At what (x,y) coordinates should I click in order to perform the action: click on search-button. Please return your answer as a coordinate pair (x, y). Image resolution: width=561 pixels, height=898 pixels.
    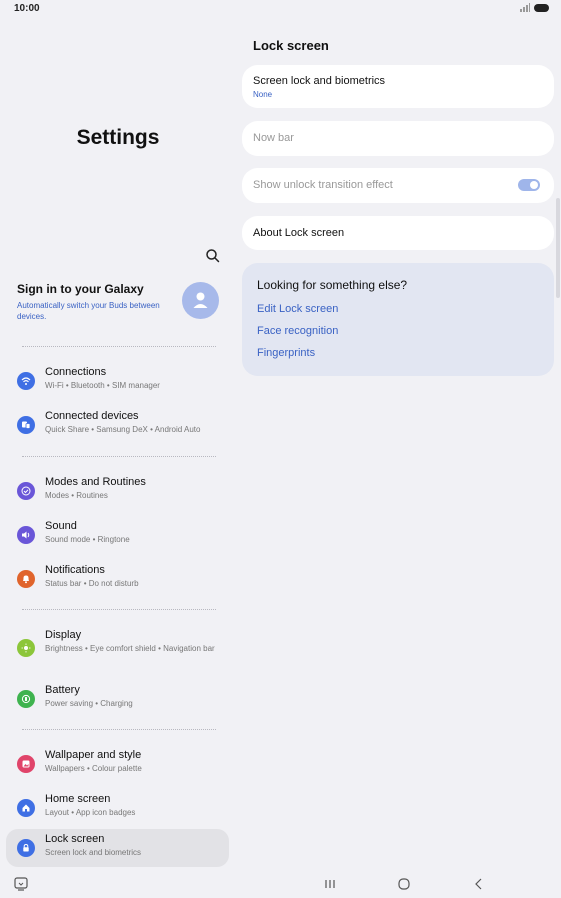
    Looking at the image, I should click on (213, 256).